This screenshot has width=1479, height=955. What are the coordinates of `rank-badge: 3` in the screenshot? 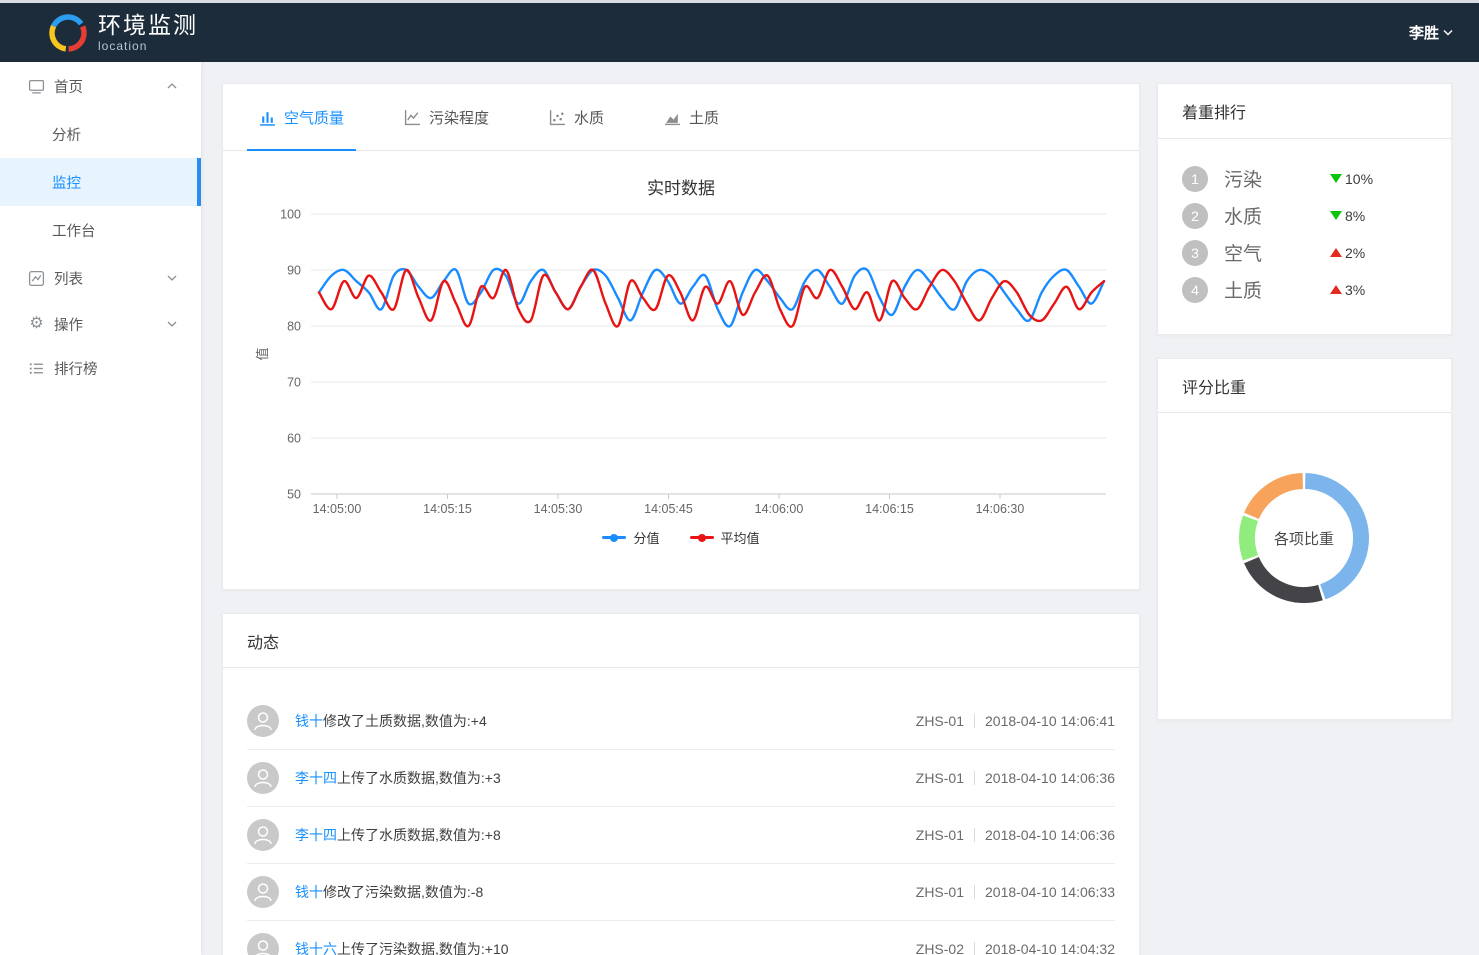 It's located at (1195, 252).